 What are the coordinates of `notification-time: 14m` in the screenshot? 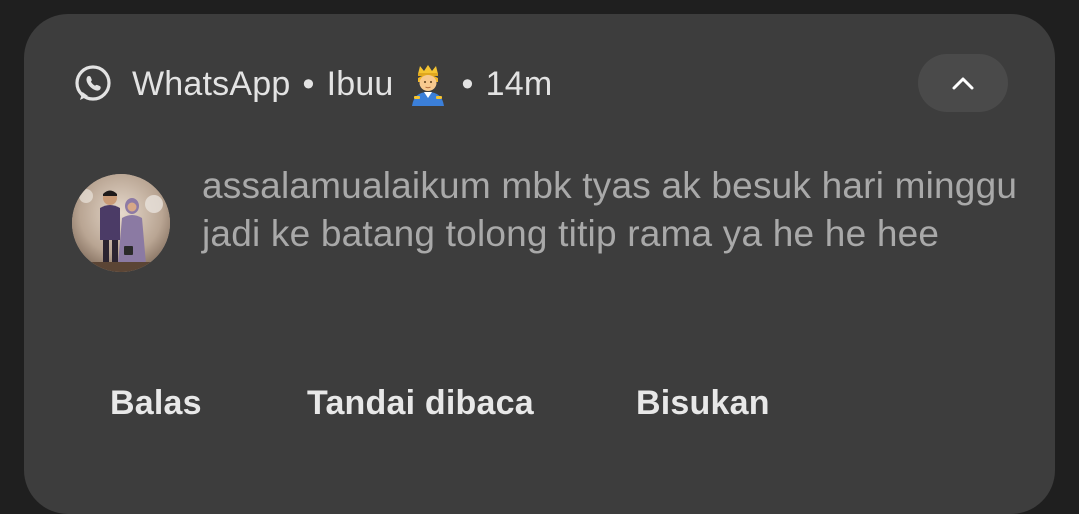 It's located at (519, 83).